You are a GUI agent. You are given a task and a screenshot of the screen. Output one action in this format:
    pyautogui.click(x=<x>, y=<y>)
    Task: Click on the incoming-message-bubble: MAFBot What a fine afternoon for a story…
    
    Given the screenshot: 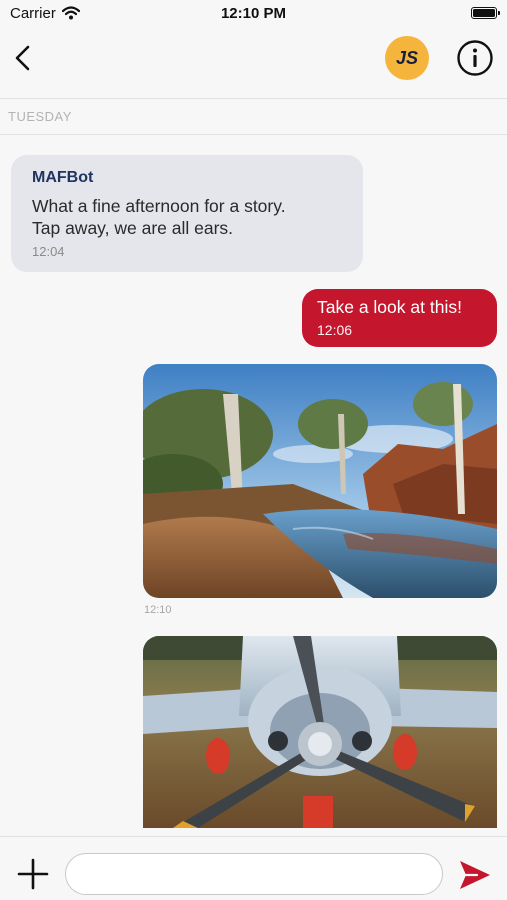 What is the action you would take?
    pyautogui.click(x=187, y=213)
    